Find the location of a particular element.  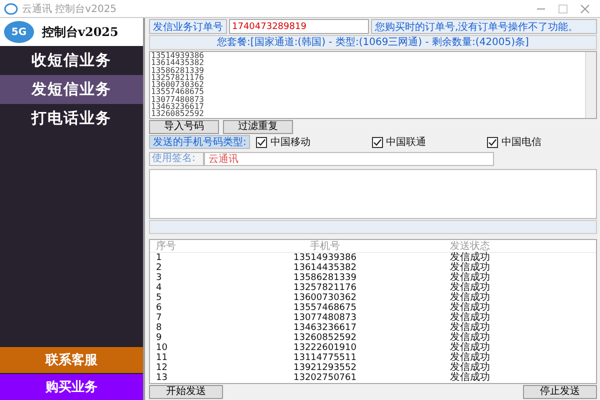

table-cell-text: 12 is located at coordinates (161, 368).